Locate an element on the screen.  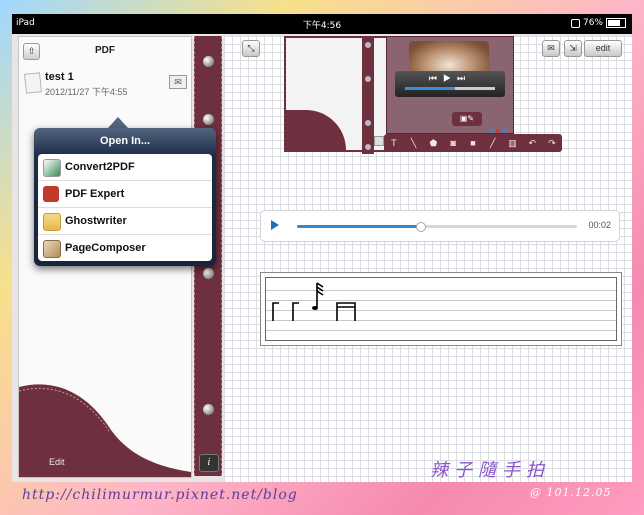
thumbnail-corner-icon is located at coordinates (379, 141).